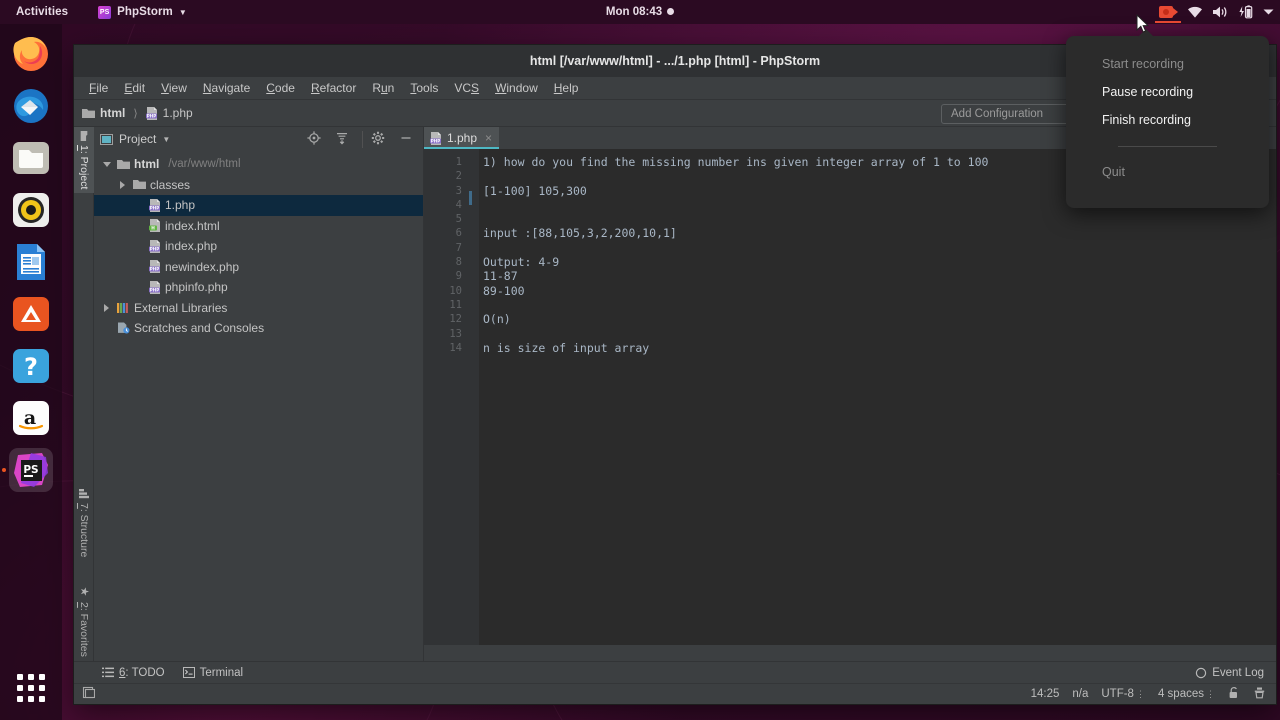  What do you see at coordinates (566, 88) in the screenshot?
I see `menu-help: Help` at bounding box center [566, 88].